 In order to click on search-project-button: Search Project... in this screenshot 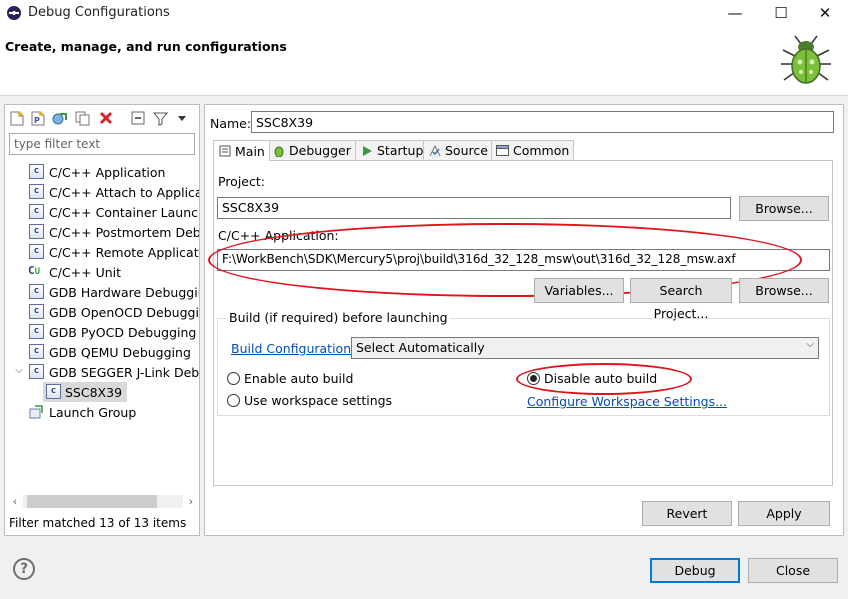, I will do `click(681, 299)`.